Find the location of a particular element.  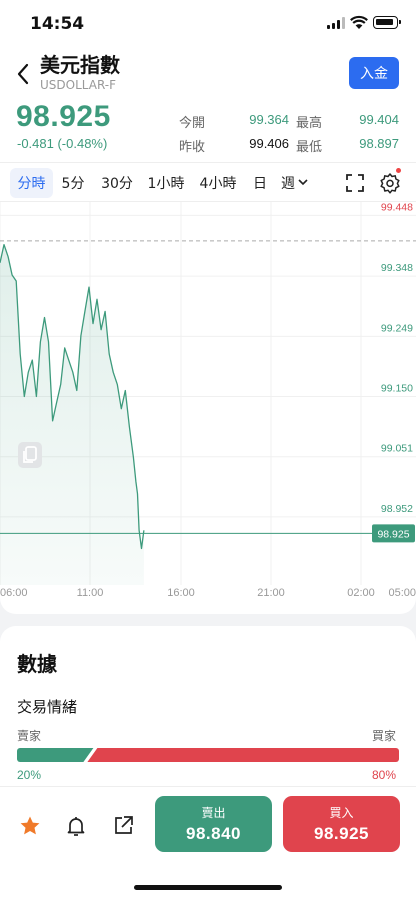

y-tick-label: 99.448 is located at coordinates (397, 207).